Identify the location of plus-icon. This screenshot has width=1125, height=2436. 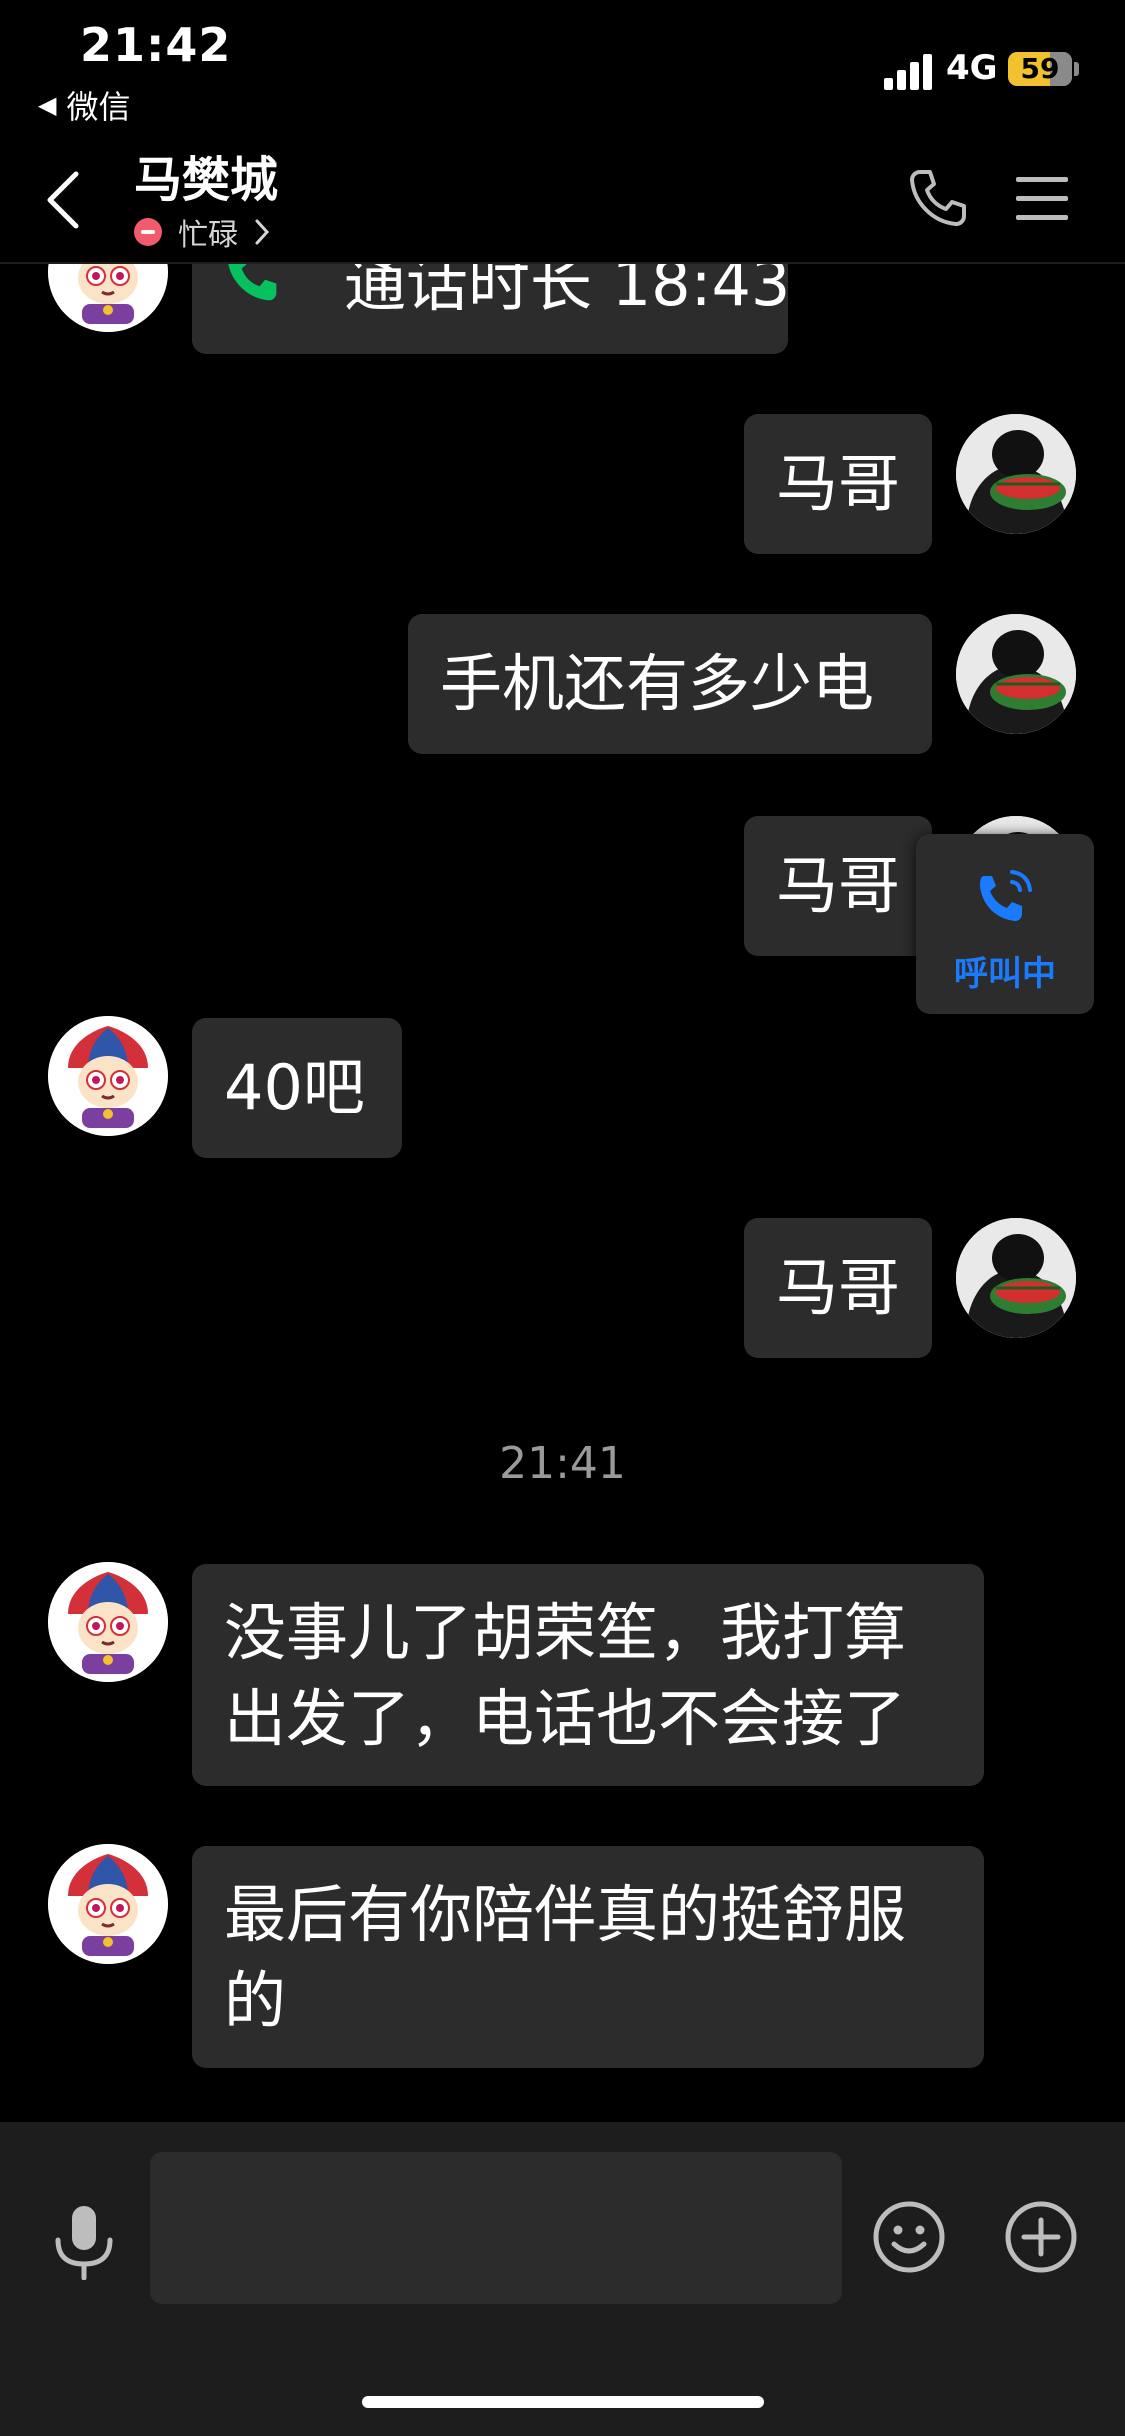
(1041, 2237).